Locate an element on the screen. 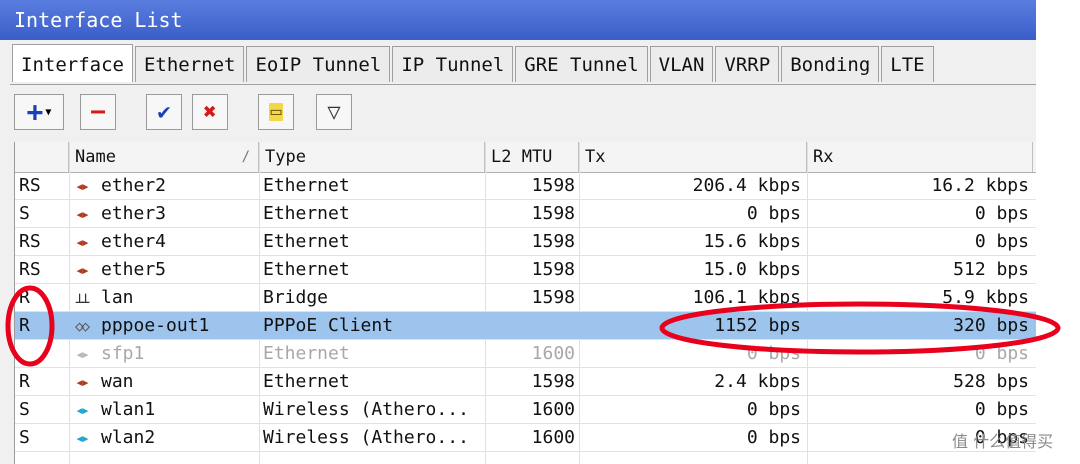 The height and width of the screenshot is (464, 1080). col-name: Name / is located at coordinates (164, 157).